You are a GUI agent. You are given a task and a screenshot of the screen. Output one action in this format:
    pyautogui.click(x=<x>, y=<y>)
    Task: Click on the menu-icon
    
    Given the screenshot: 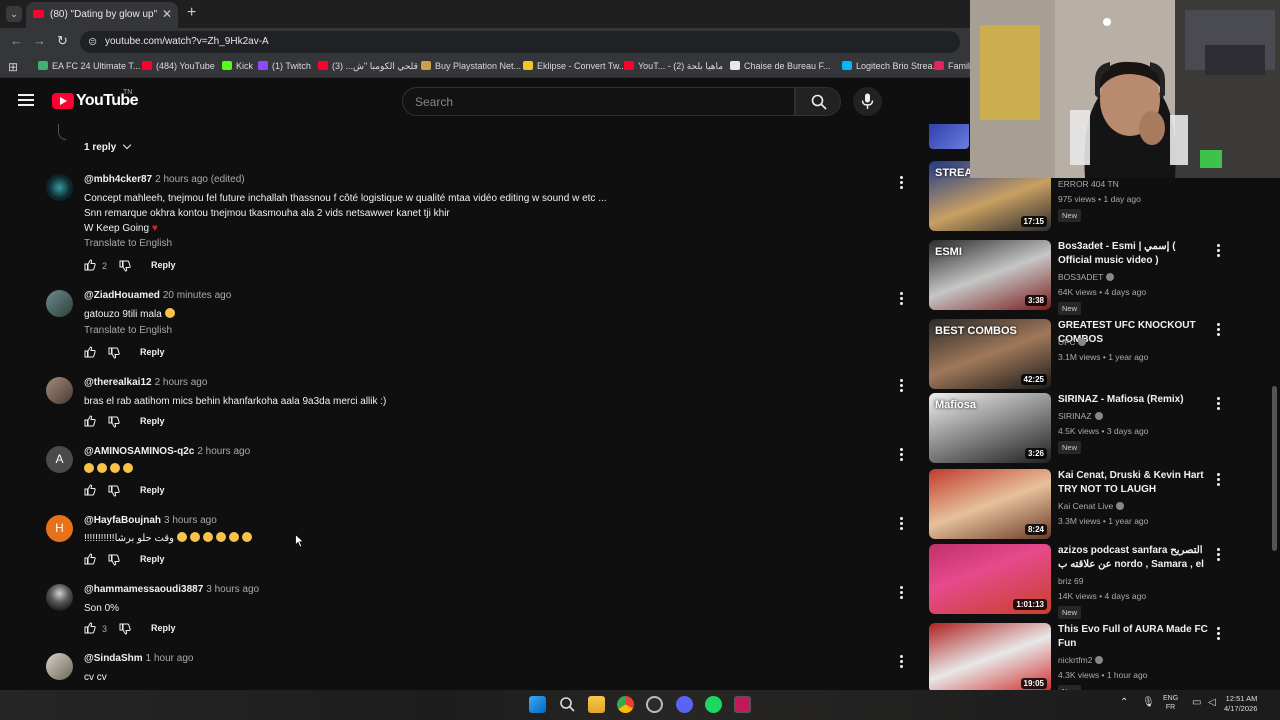 What is the action you would take?
    pyautogui.click(x=26, y=100)
    